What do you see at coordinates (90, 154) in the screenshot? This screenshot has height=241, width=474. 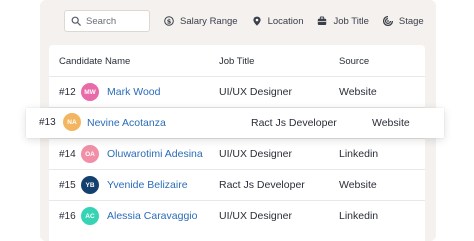 I see `avatar: OA` at bounding box center [90, 154].